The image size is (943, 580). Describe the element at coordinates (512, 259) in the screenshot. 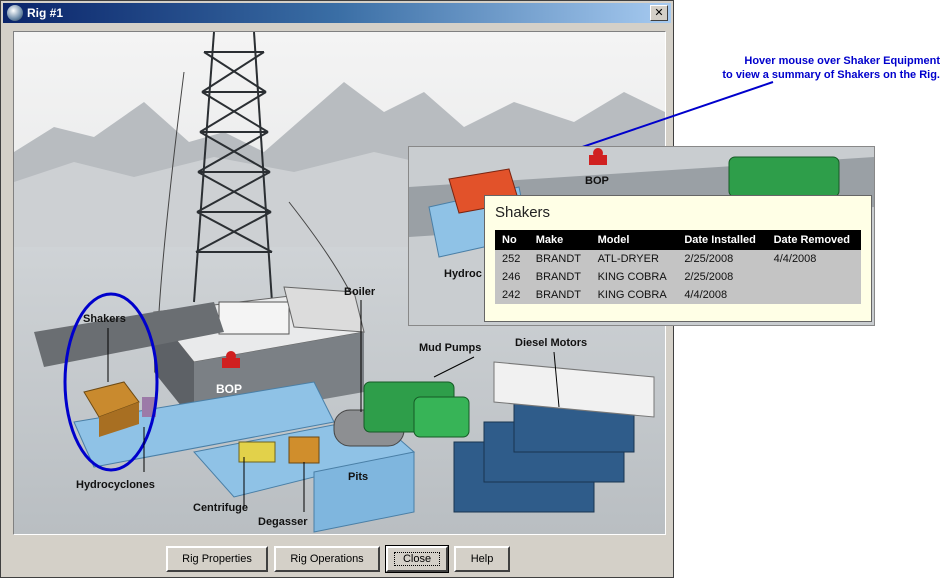

I see `cell-no: 252` at that location.